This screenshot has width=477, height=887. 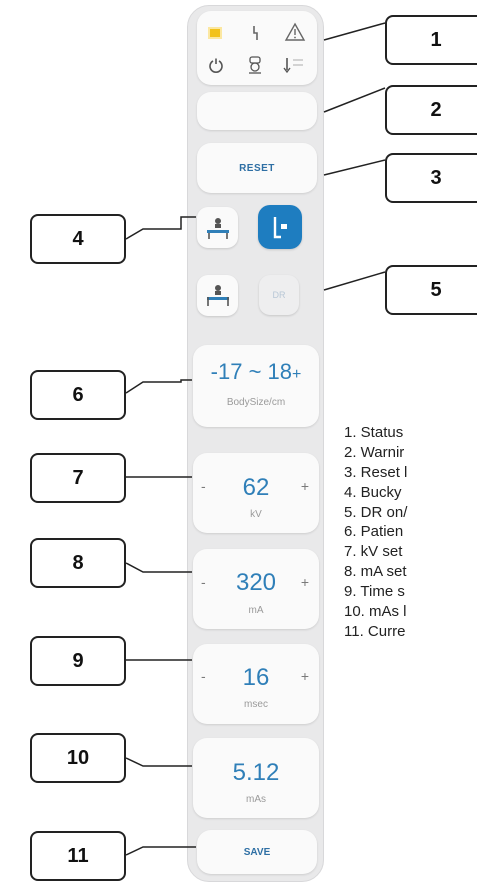 I want to click on callout-10: 10, so click(x=78, y=758).